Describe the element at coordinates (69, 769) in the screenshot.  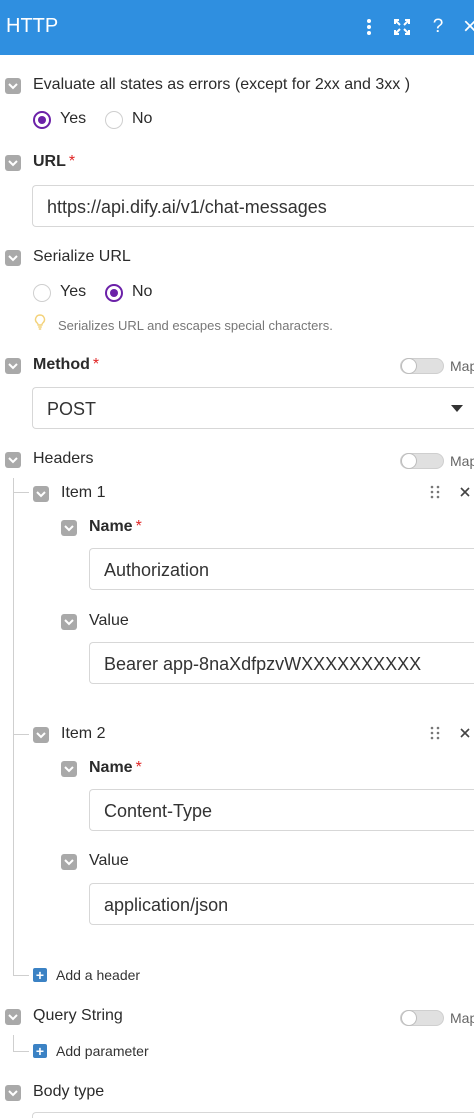
I see `collapse-checkbox-item-2-name` at that location.